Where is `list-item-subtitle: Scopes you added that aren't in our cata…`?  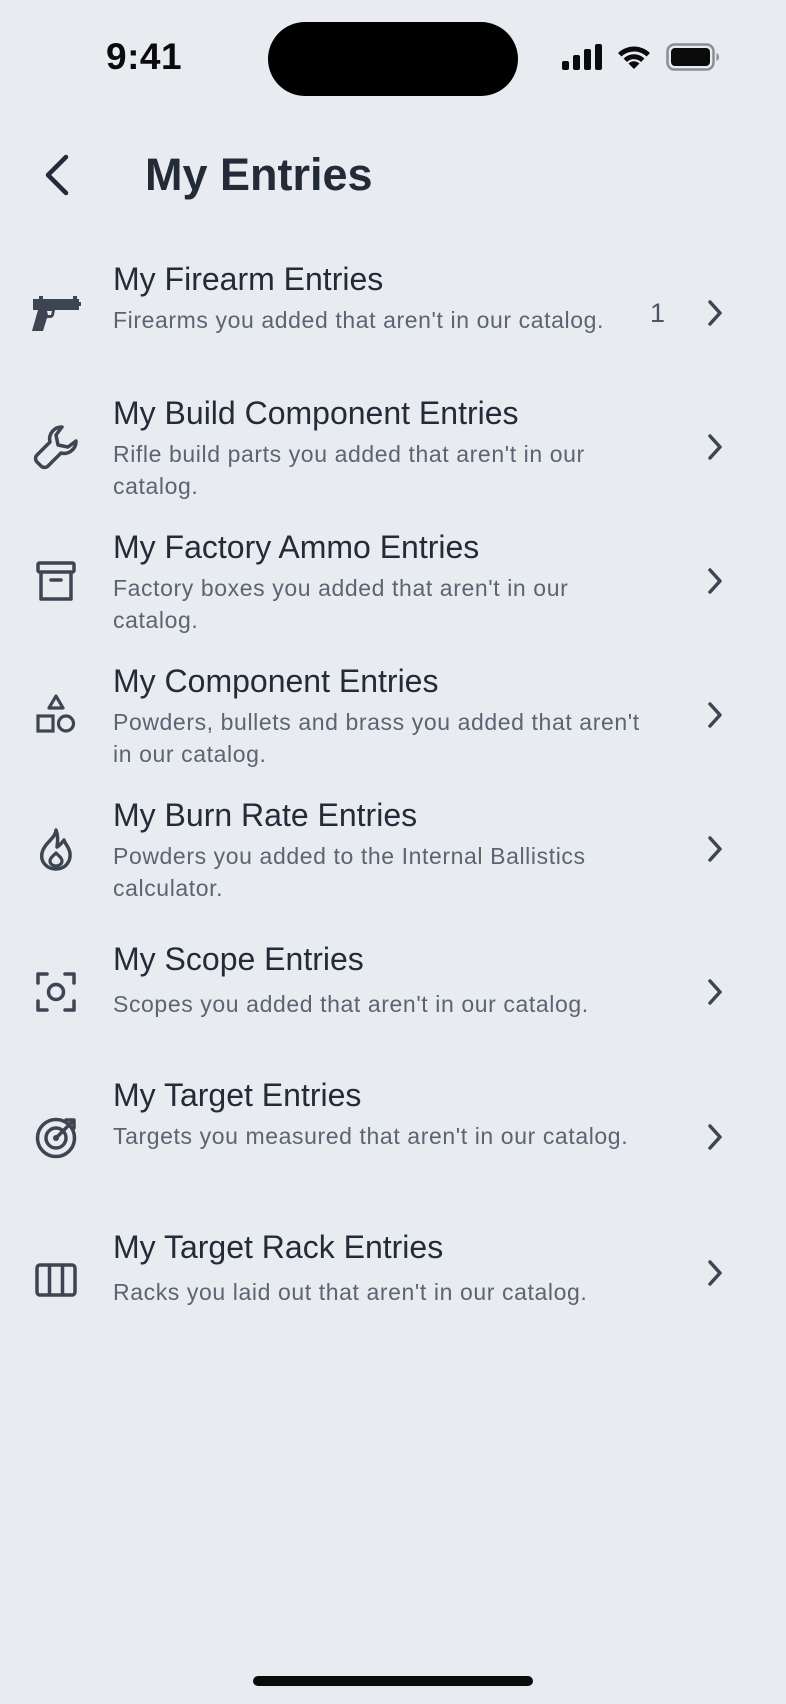 list-item-subtitle: Scopes you added that aren't in our cata… is located at coordinates (351, 1004).